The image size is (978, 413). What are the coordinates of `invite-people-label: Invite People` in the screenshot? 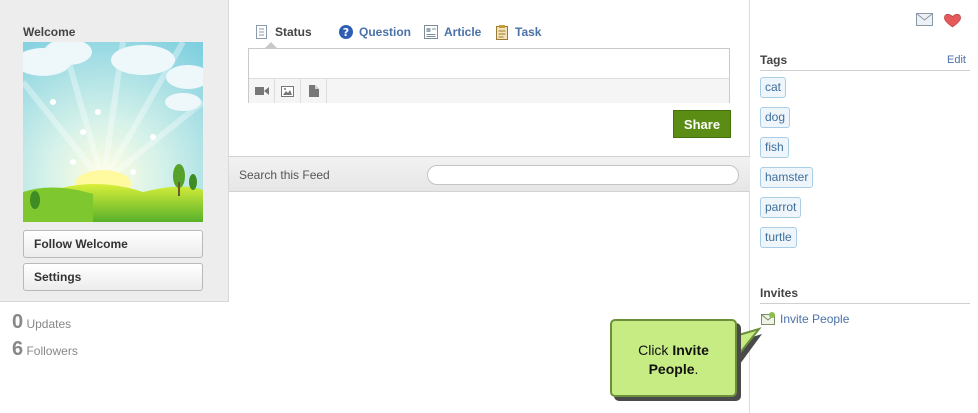 It's located at (815, 319).